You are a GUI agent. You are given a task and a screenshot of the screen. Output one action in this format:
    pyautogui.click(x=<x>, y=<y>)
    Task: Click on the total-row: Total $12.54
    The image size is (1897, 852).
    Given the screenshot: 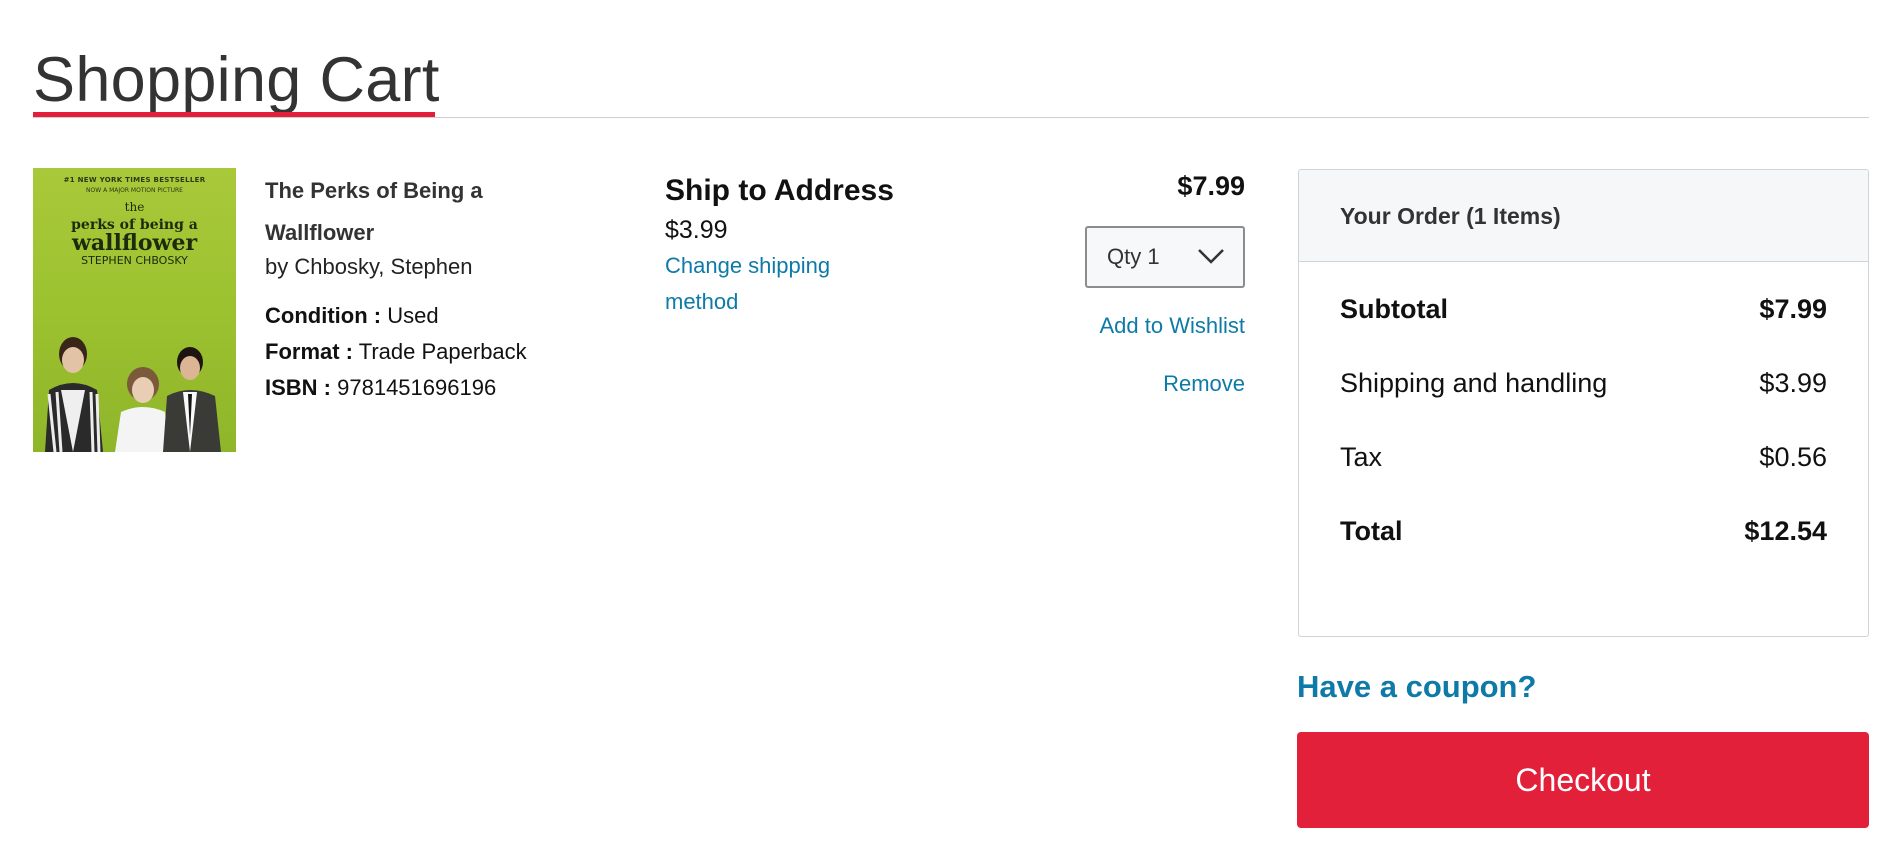 What is the action you would take?
    pyautogui.click(x=1583, y=531)
    